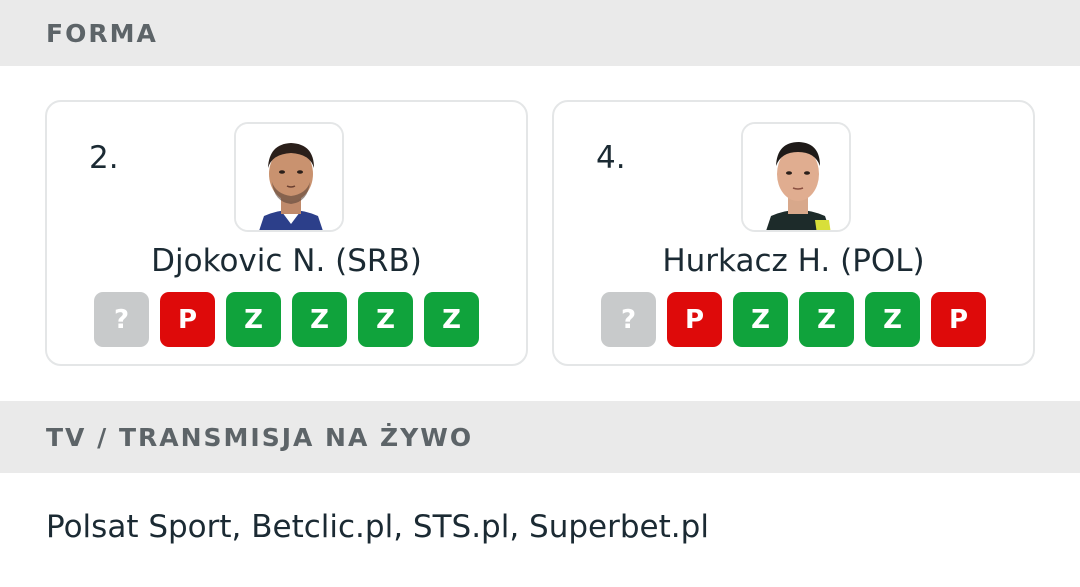  Describe the element at coordinates (286, 261) in the screenshot. I see `player-name: Djokovic N. (SRB)` at that location.